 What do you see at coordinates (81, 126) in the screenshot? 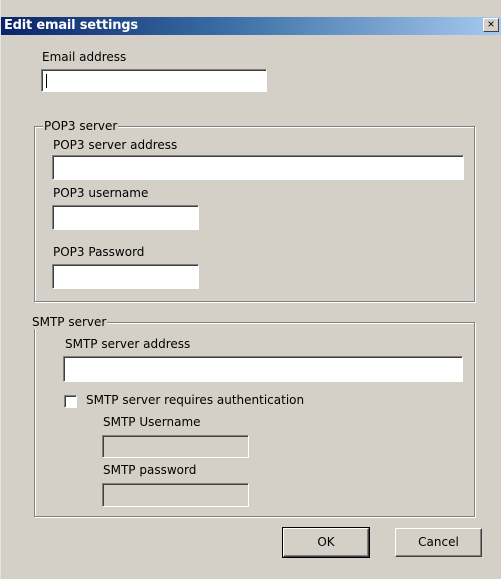
I see `pop3-server-group-label: POP3 server` at bounding box center [81, 126].